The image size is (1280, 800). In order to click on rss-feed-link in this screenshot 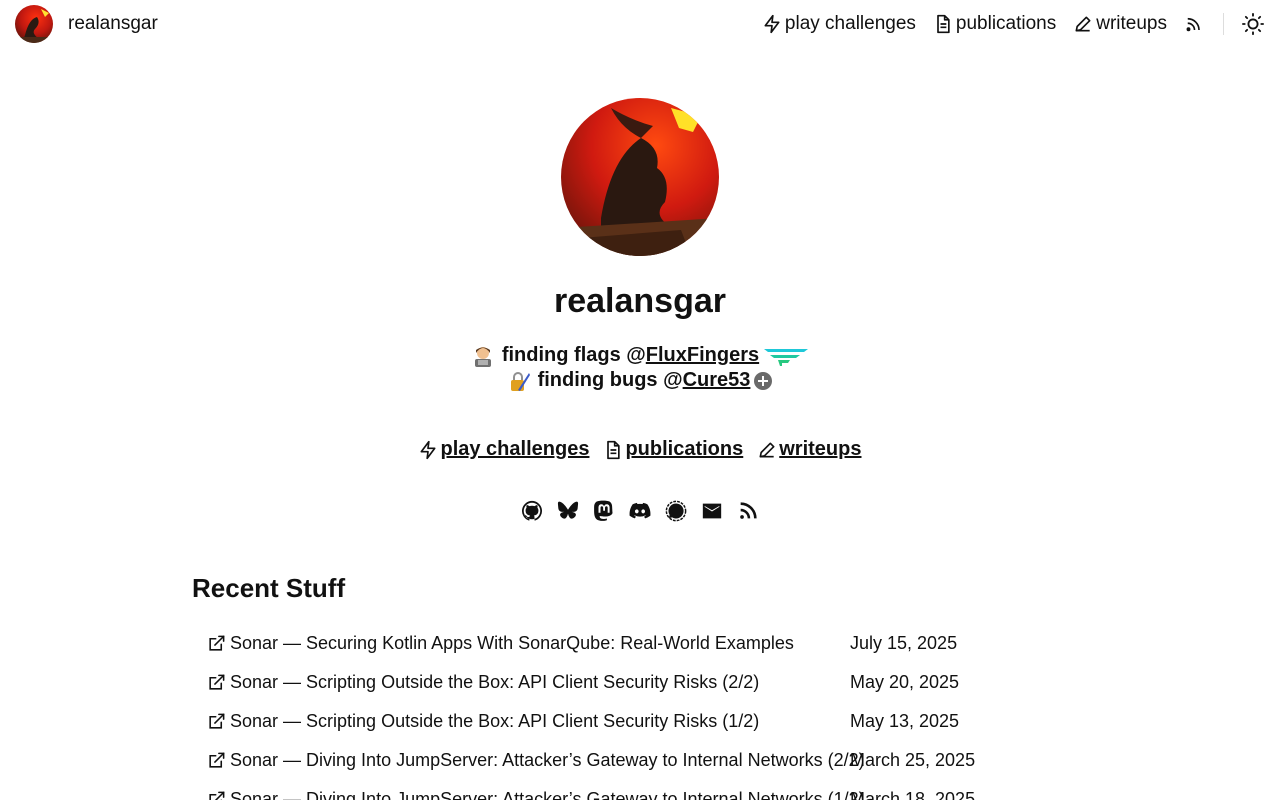, I will do `click(748, 511)`.